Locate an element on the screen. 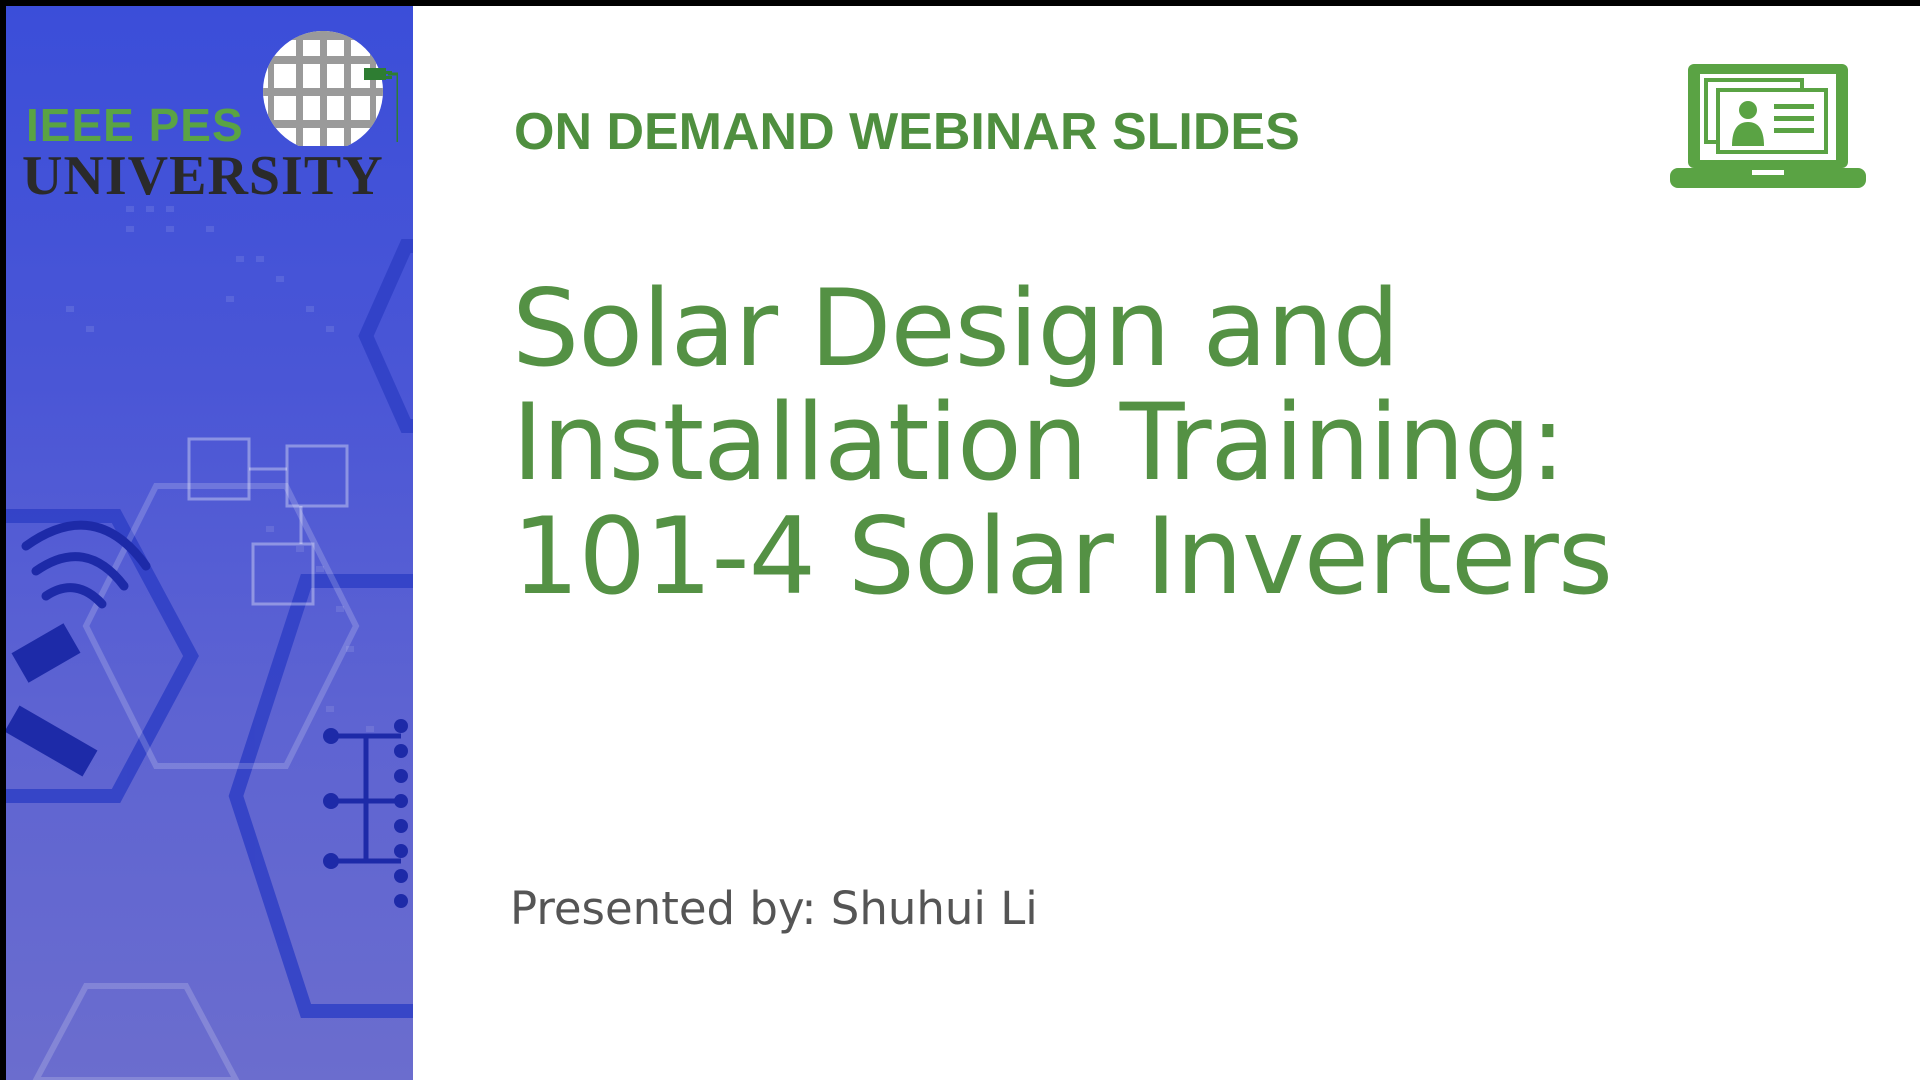 Image resolution: width=1920 pixels, height=1080 pixels. globe-icon is located at coordinates (330, 88).